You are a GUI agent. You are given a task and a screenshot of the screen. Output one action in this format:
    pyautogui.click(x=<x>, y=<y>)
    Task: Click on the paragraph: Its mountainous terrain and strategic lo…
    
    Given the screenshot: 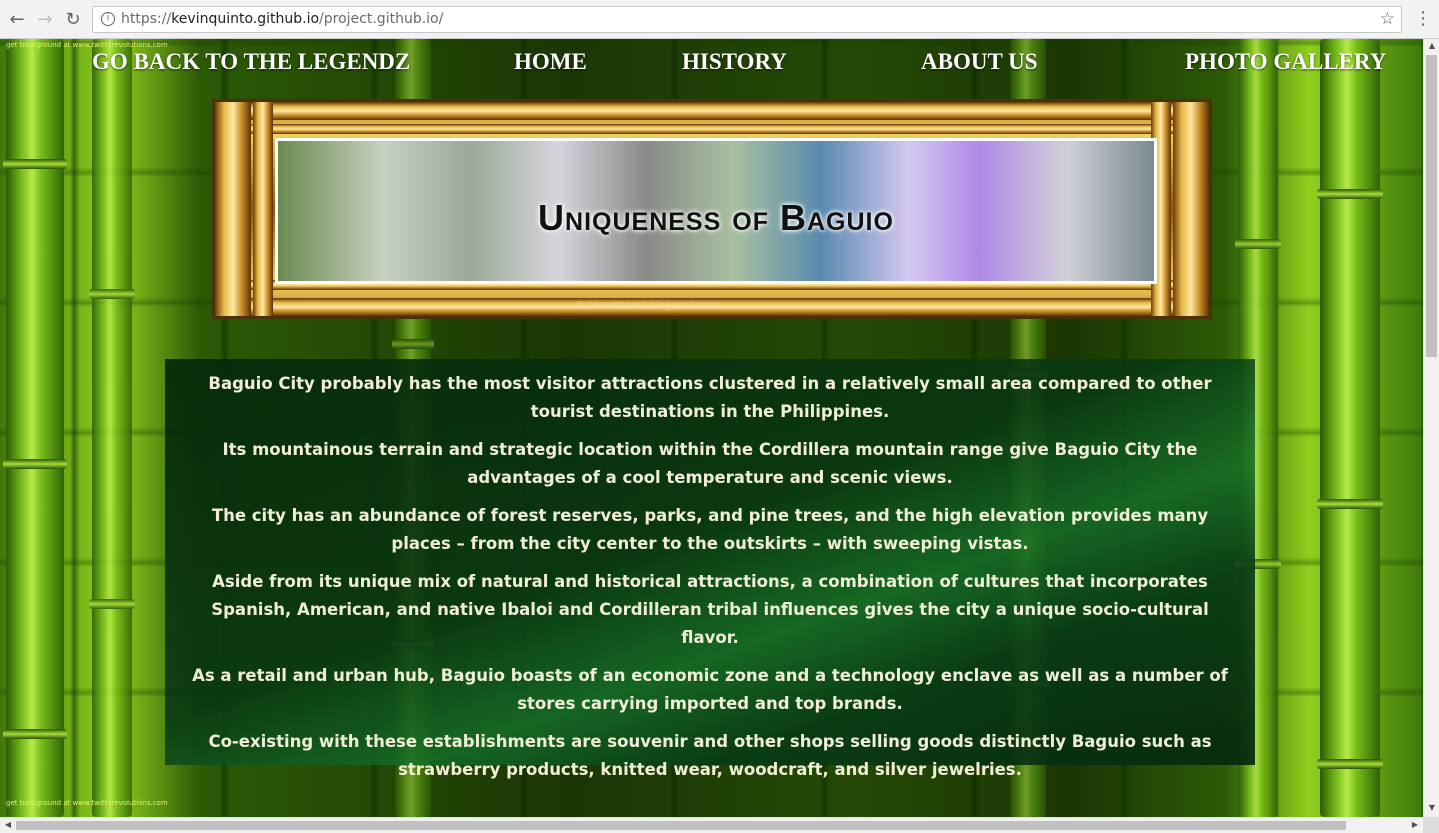 What is the action you would take?
    pyautogui.click(x=710, y=463)
    